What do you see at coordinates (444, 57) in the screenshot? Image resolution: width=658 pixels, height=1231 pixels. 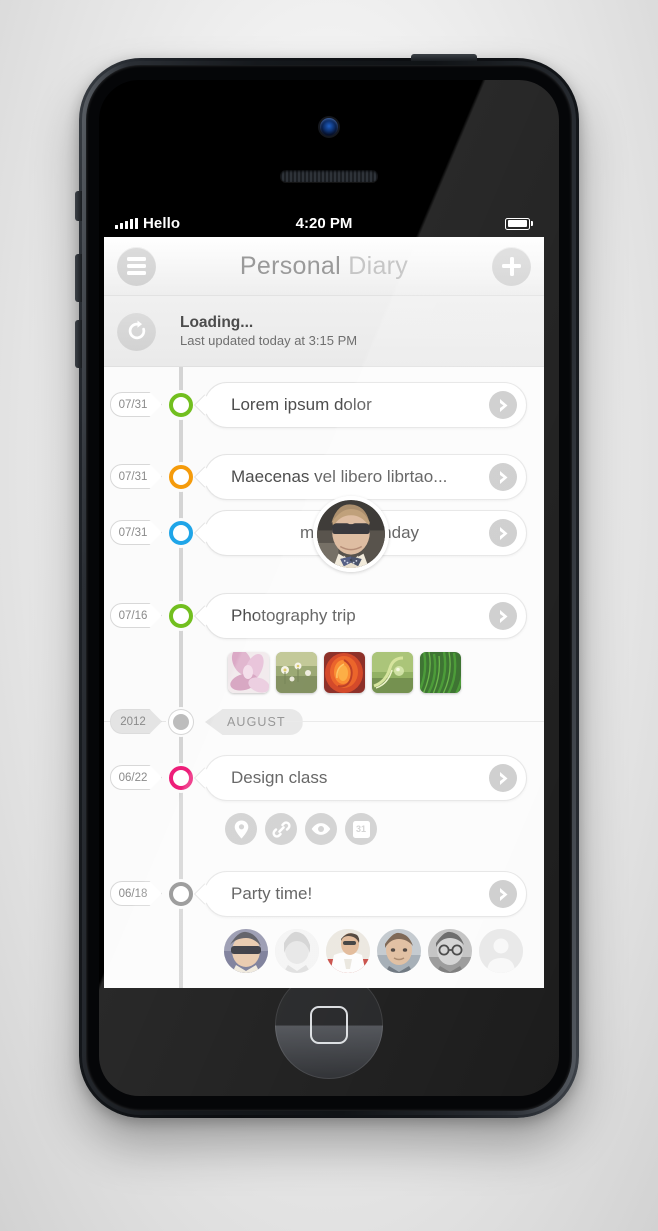 I see `power-button` at bounding box center [444, 57].